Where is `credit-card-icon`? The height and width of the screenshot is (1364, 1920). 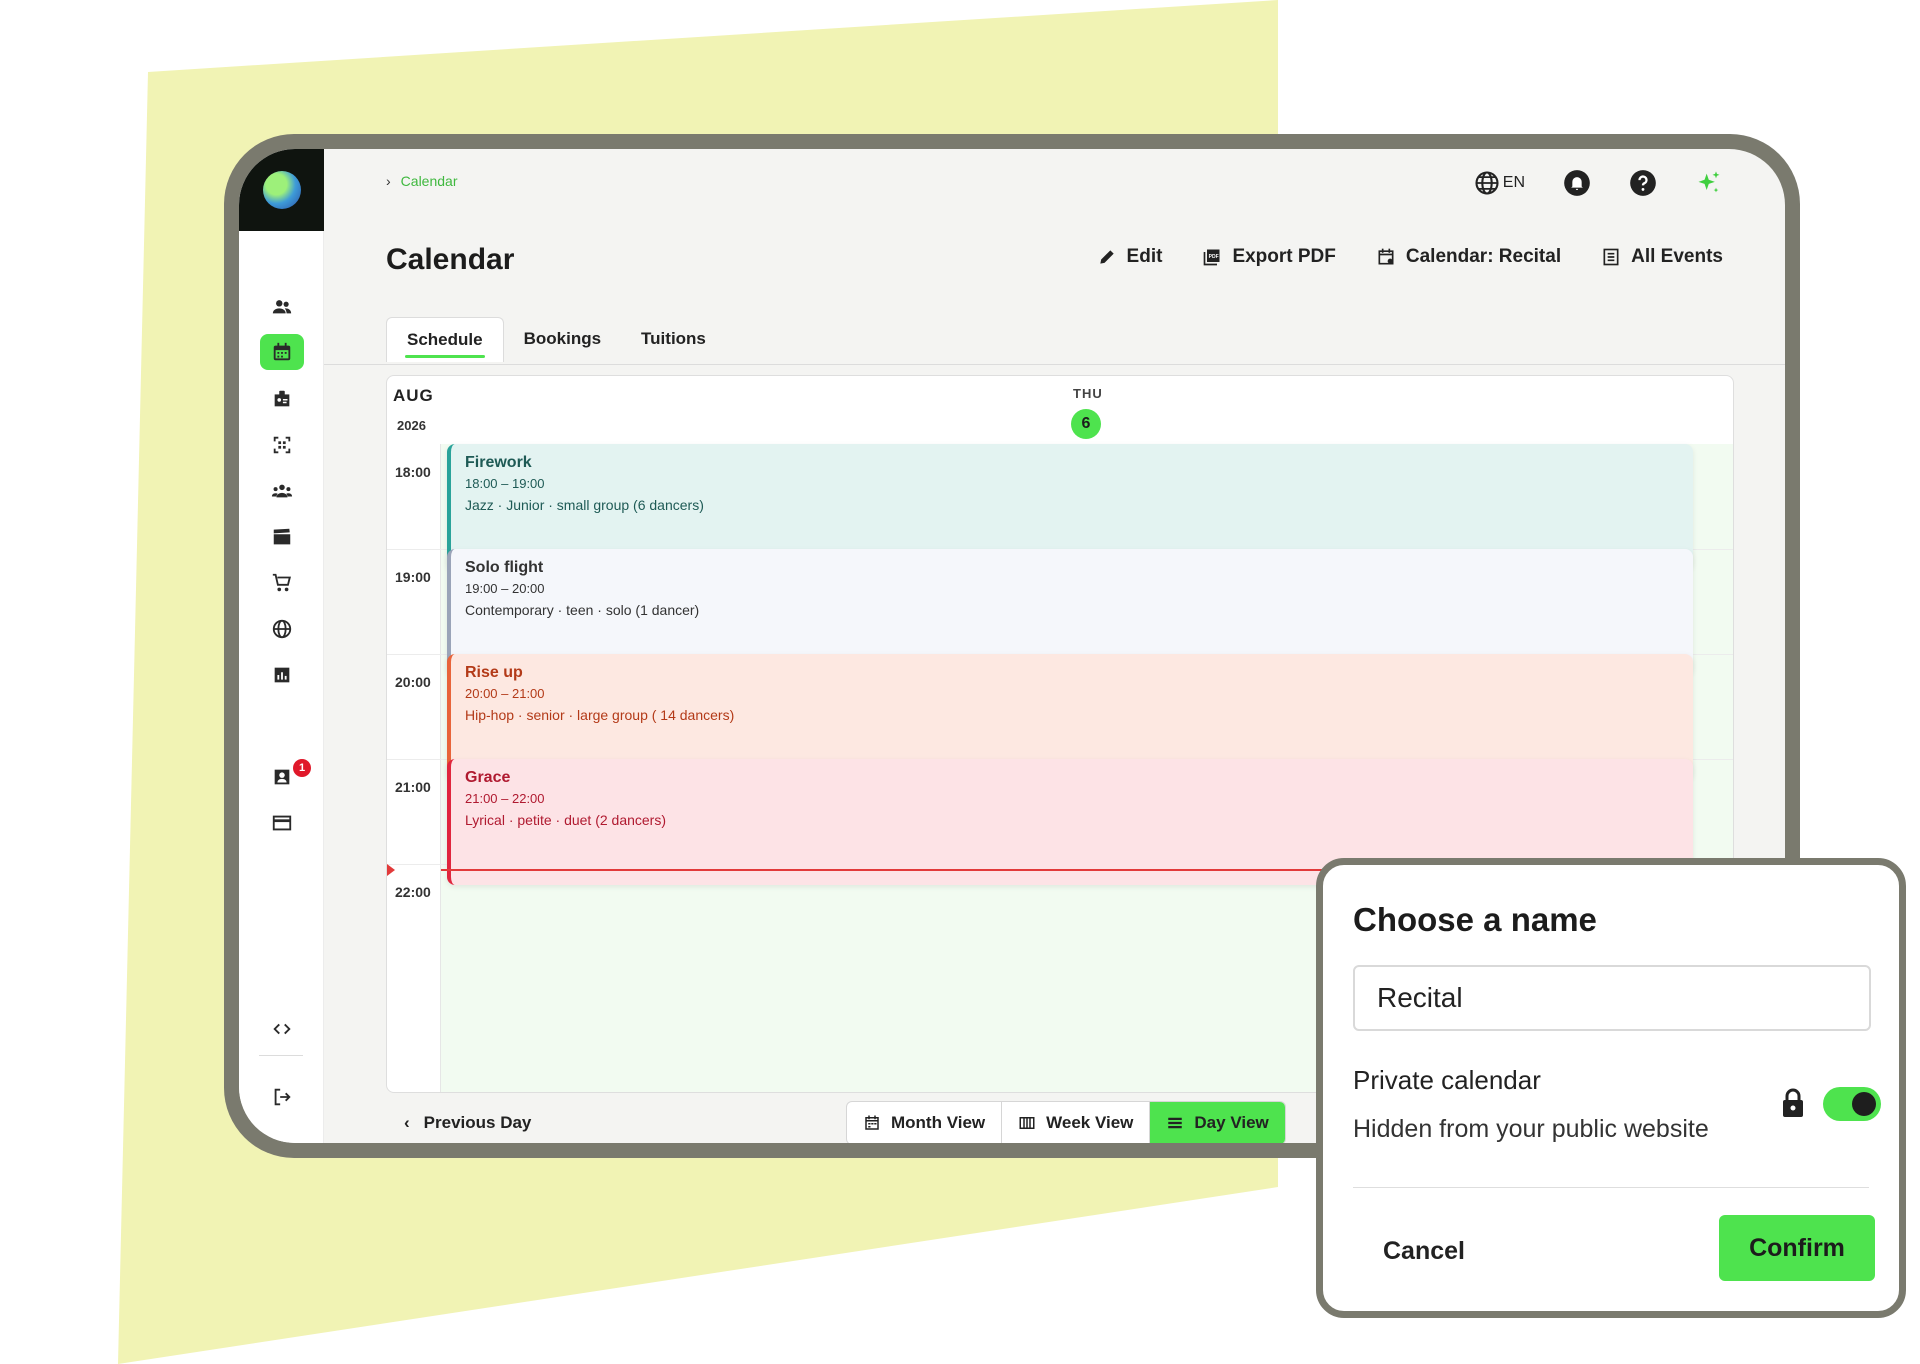
credit-card-icon is located at coordinates (282, 823).